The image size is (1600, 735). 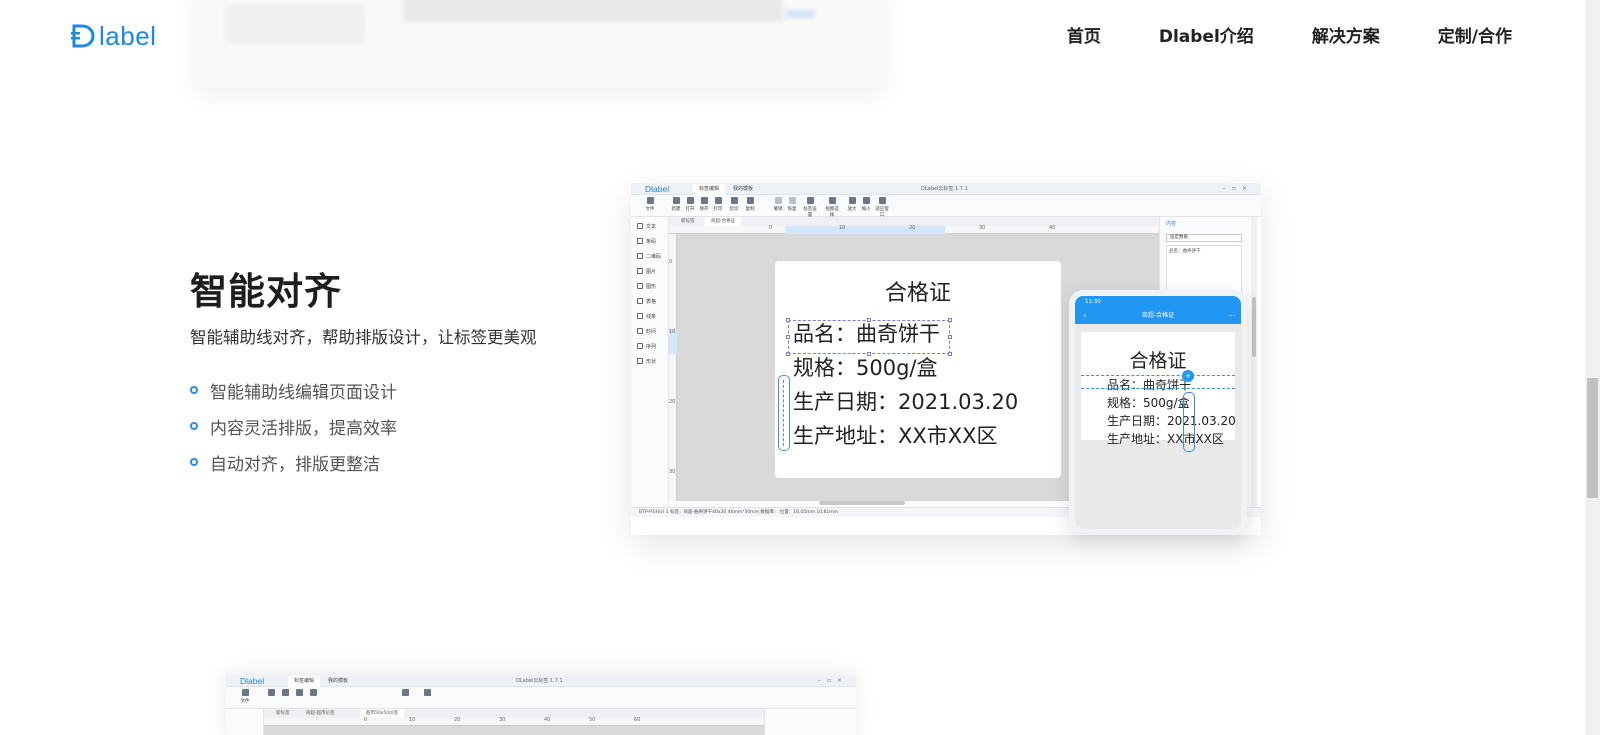 I want to click on app-toolbar: 文件, so click(x=541, y=698).